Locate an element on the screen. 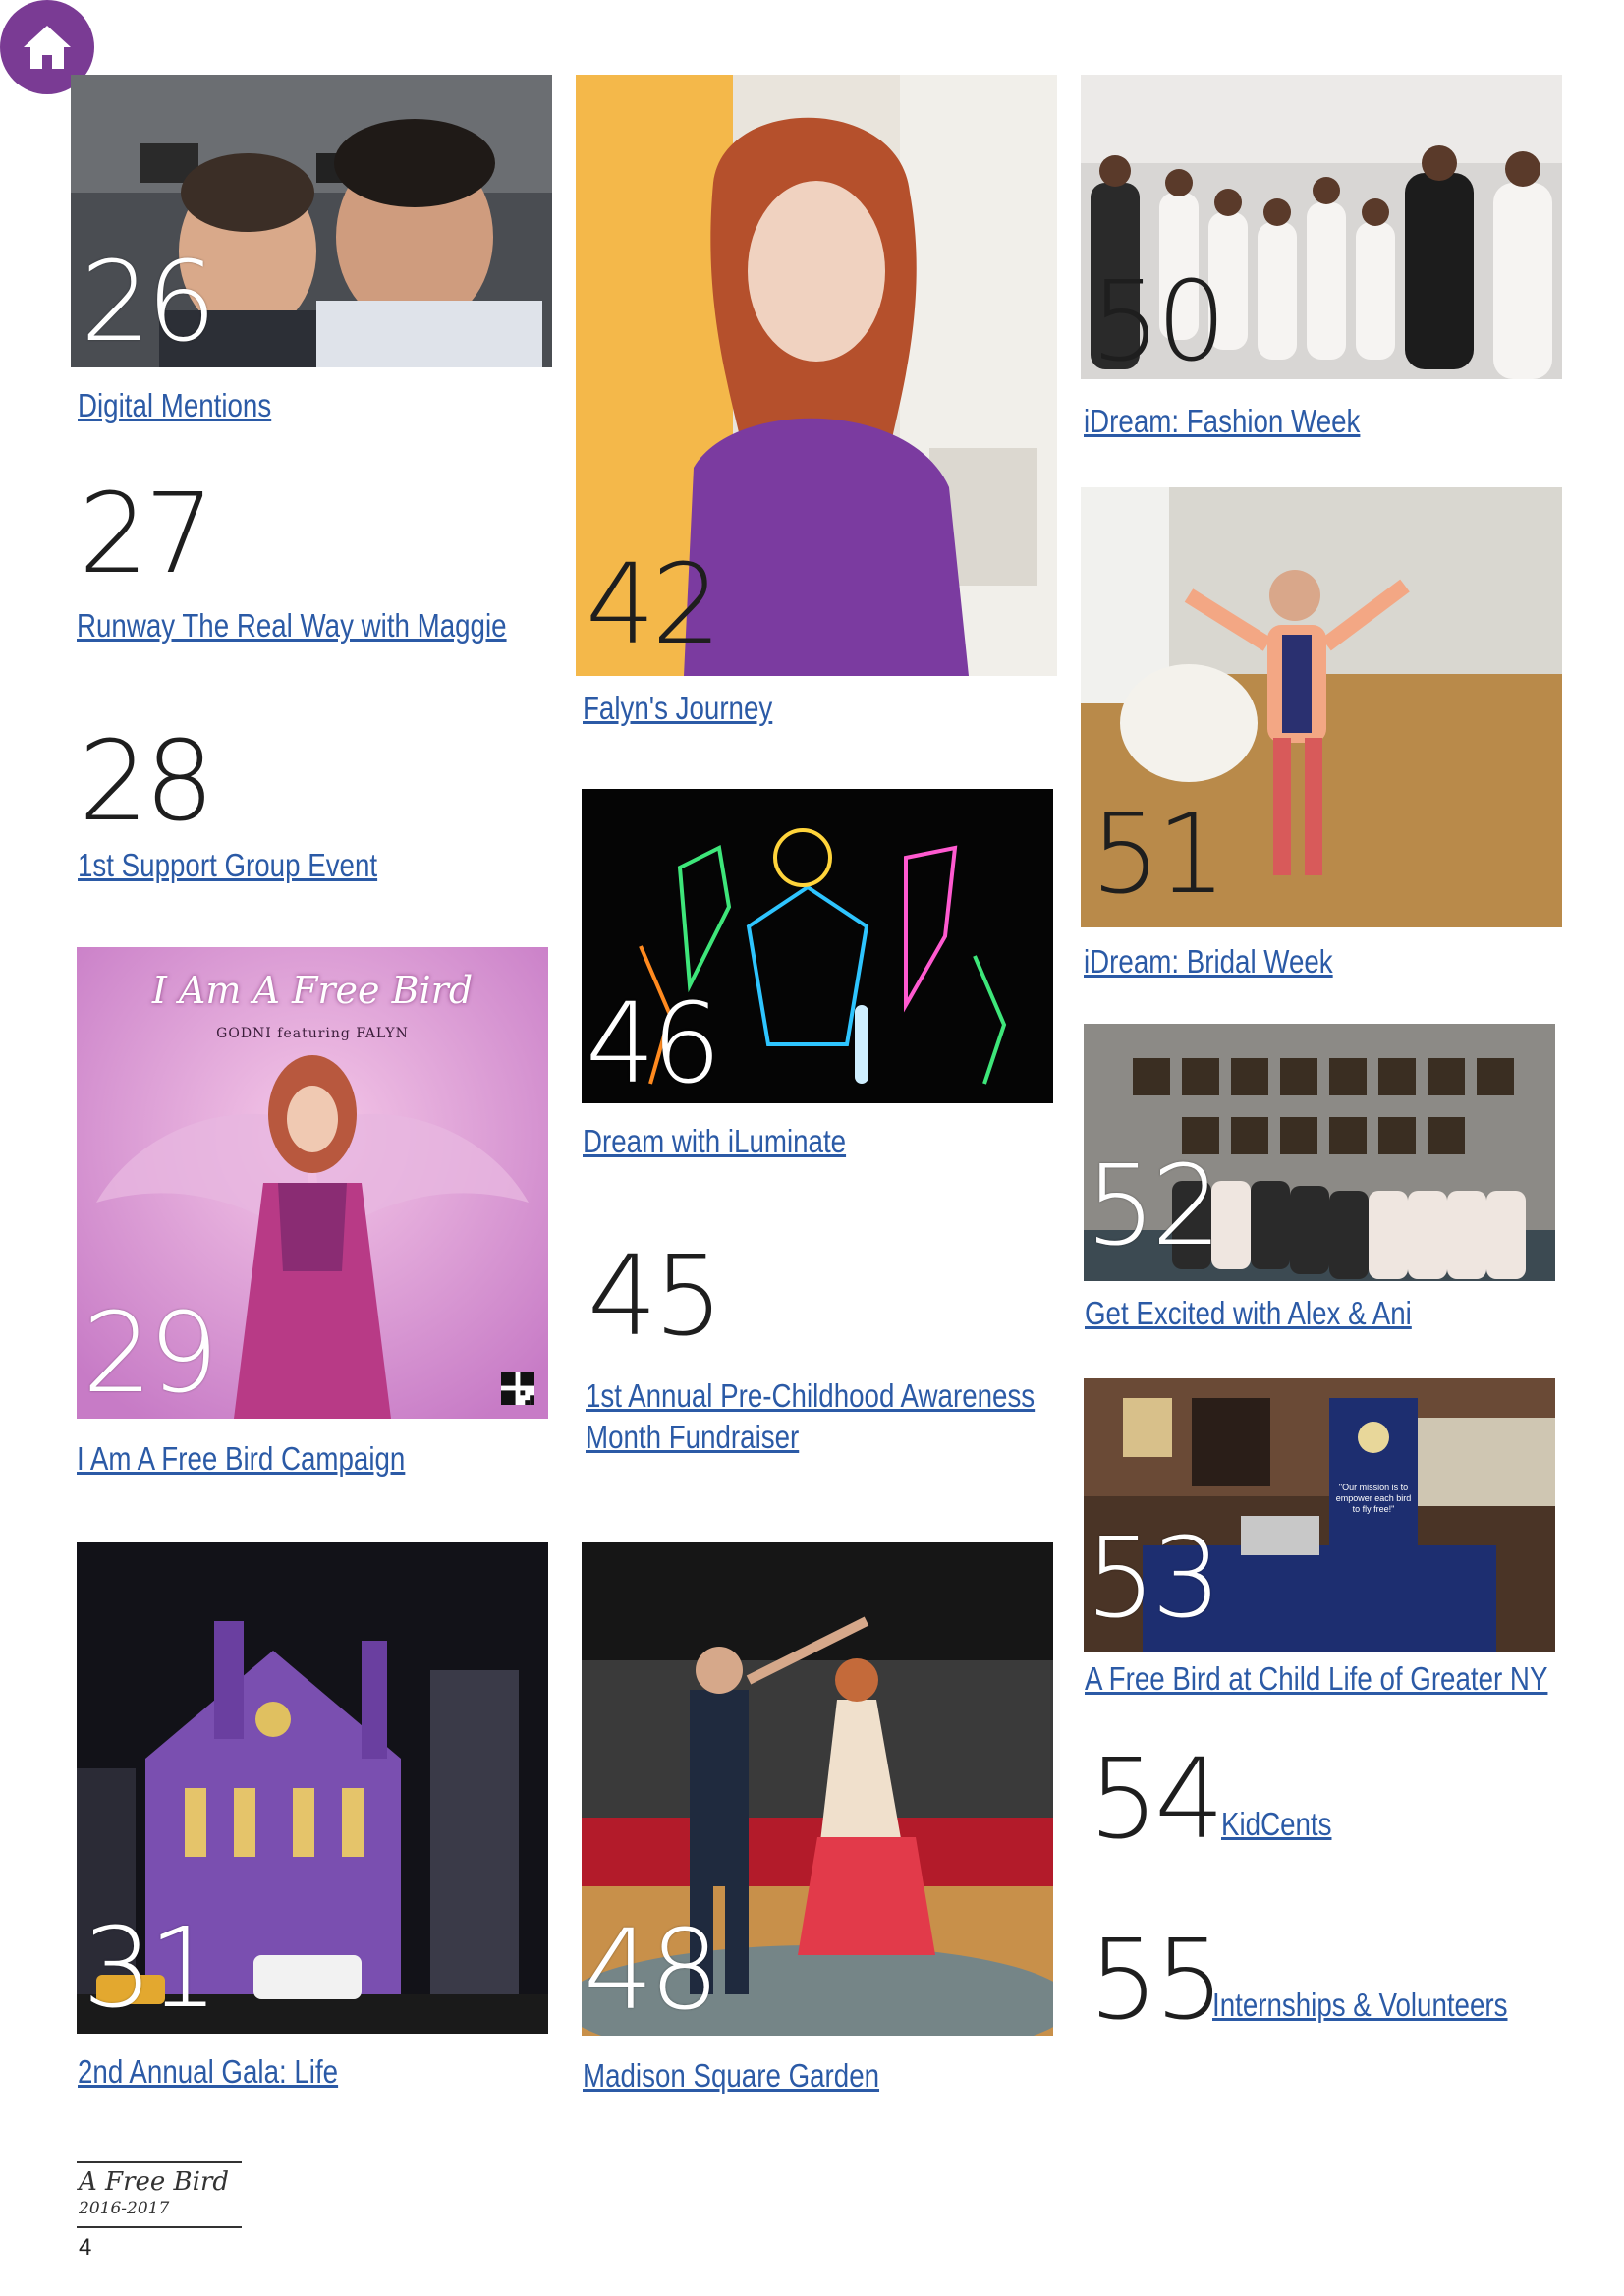 The height and width of the screenshot is (2296, 1624). thumbnail-madison-square-garden: 48 is located at coordinates (817, 1789).